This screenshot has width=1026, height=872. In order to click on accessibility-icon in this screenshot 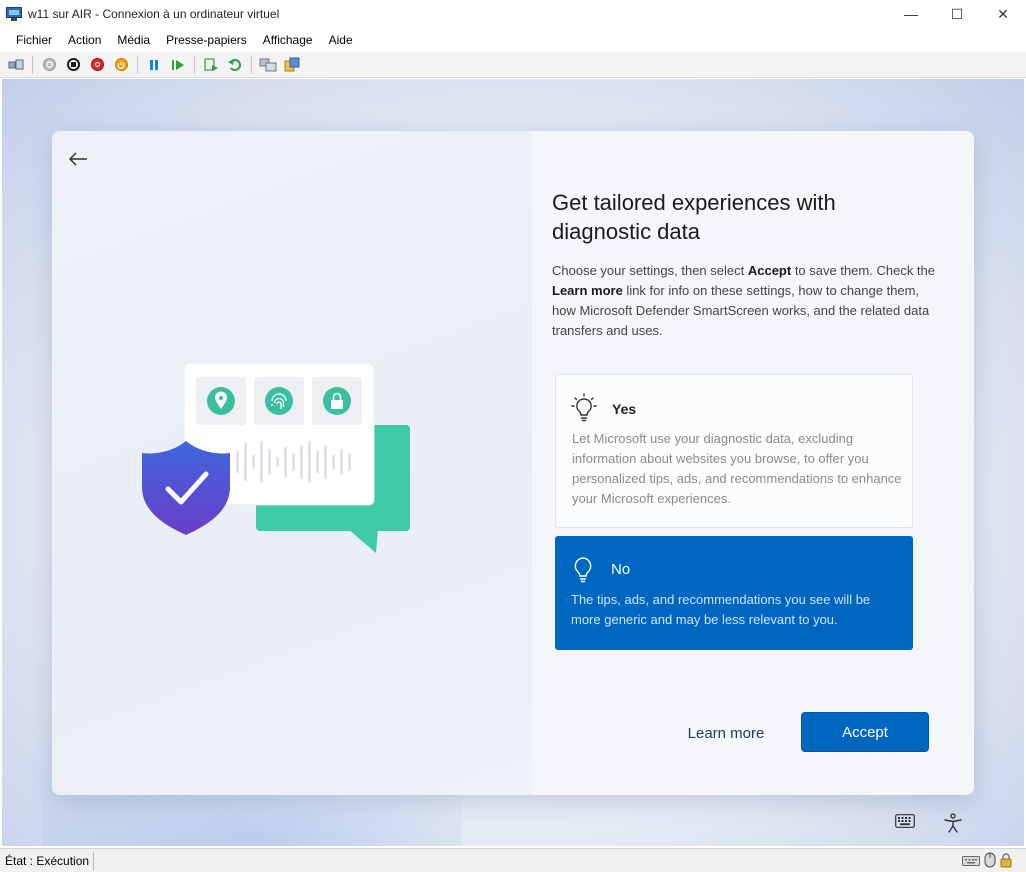, I will do `click(953, 823)`.